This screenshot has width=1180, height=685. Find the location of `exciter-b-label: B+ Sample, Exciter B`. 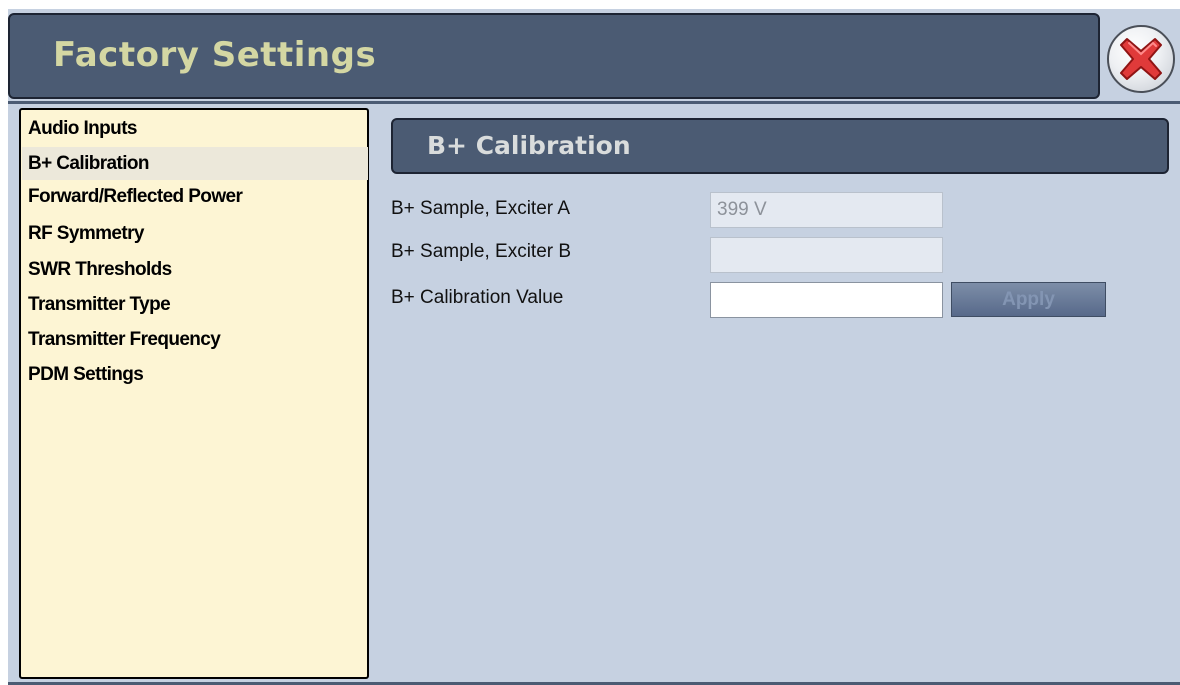

exciter-b-label: B+ Sample, Exciter B is located at coordinates (481, 251).